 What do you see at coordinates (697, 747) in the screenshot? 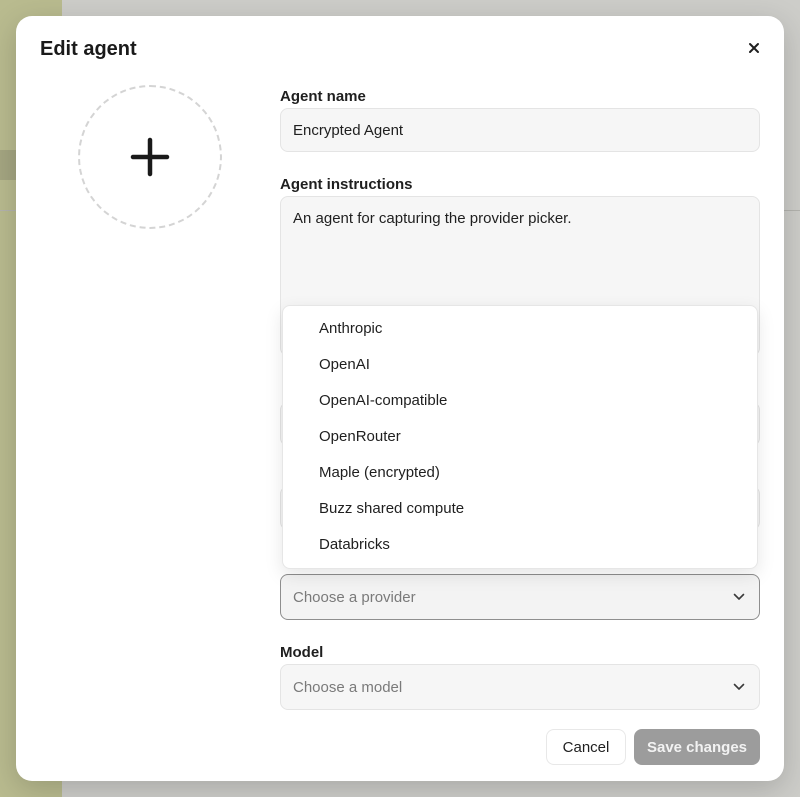
I see `save-changes-button: Save changes` at bounding box center [697, 747].